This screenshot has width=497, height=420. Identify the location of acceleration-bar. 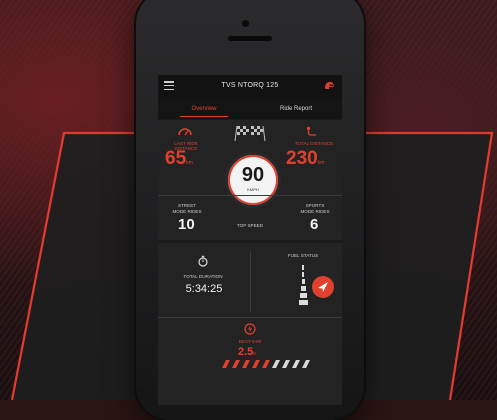
(266, 364).